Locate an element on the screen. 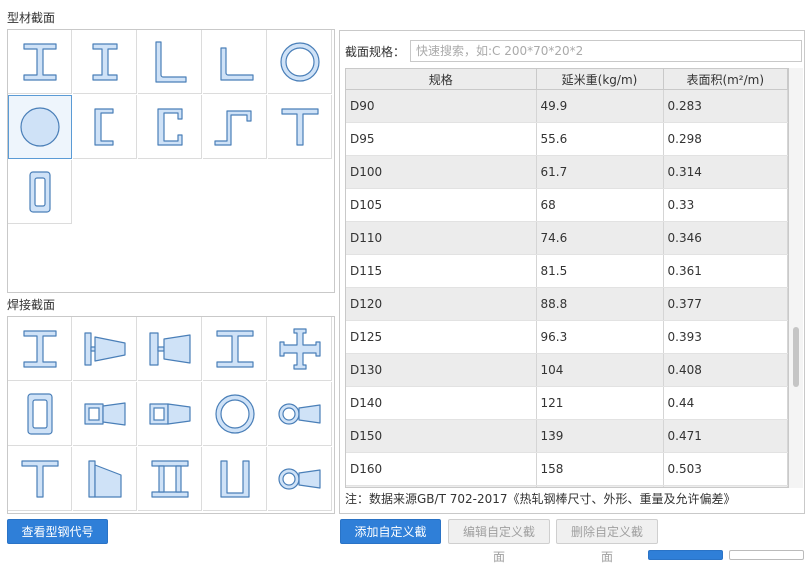 The image size is (805, 570). cell-weight: 81.5 is located at coordinates (600, 271).